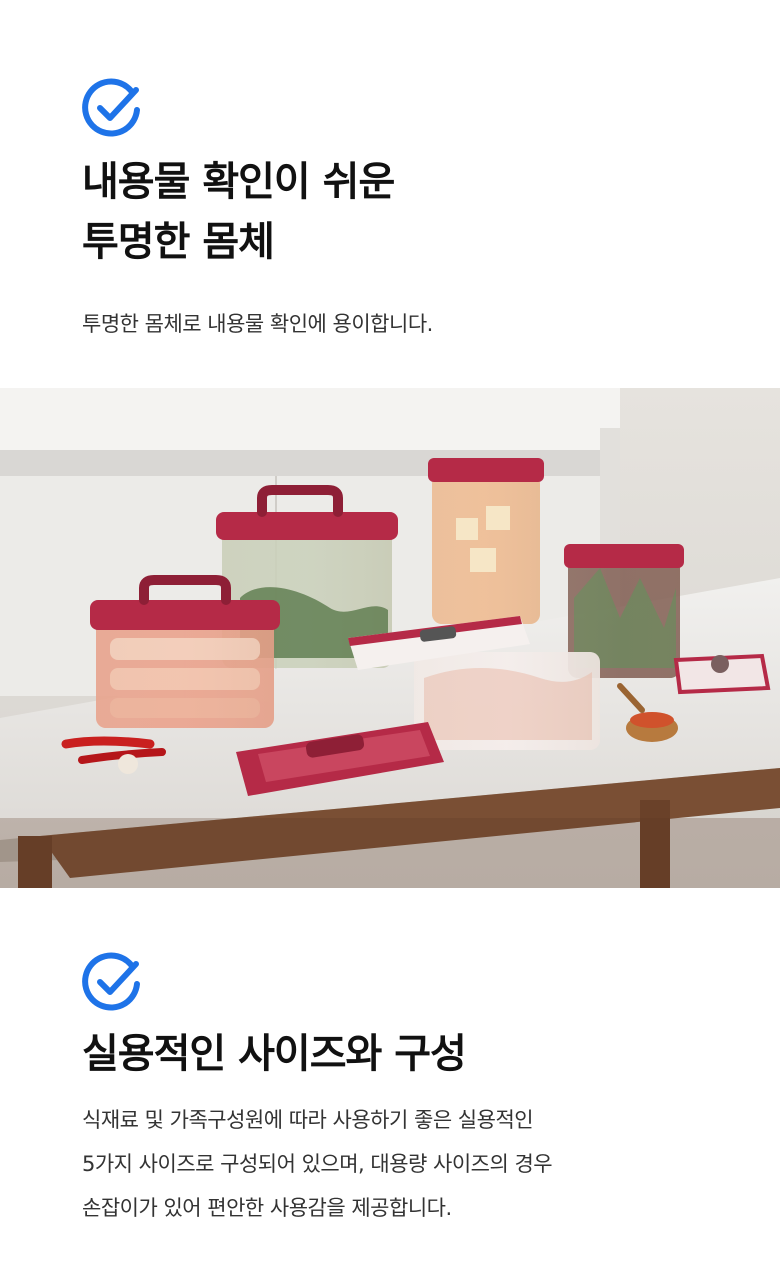  Describe the element at coordinates (238, 182) in the screenshot. I see `feature-title-line-1: 내용물 확인이 쉬운` at that location.